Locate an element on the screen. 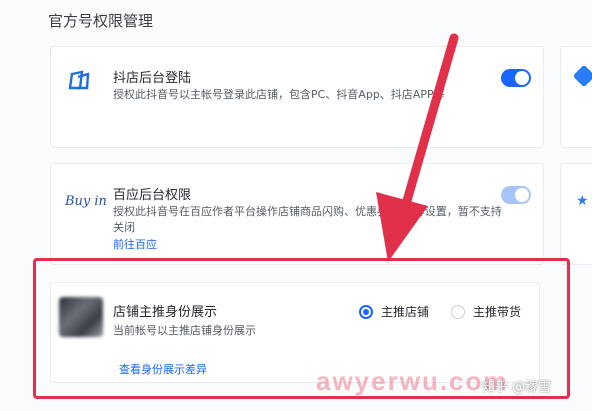  douyin-login-toggle is located at coordinates (516, 78).